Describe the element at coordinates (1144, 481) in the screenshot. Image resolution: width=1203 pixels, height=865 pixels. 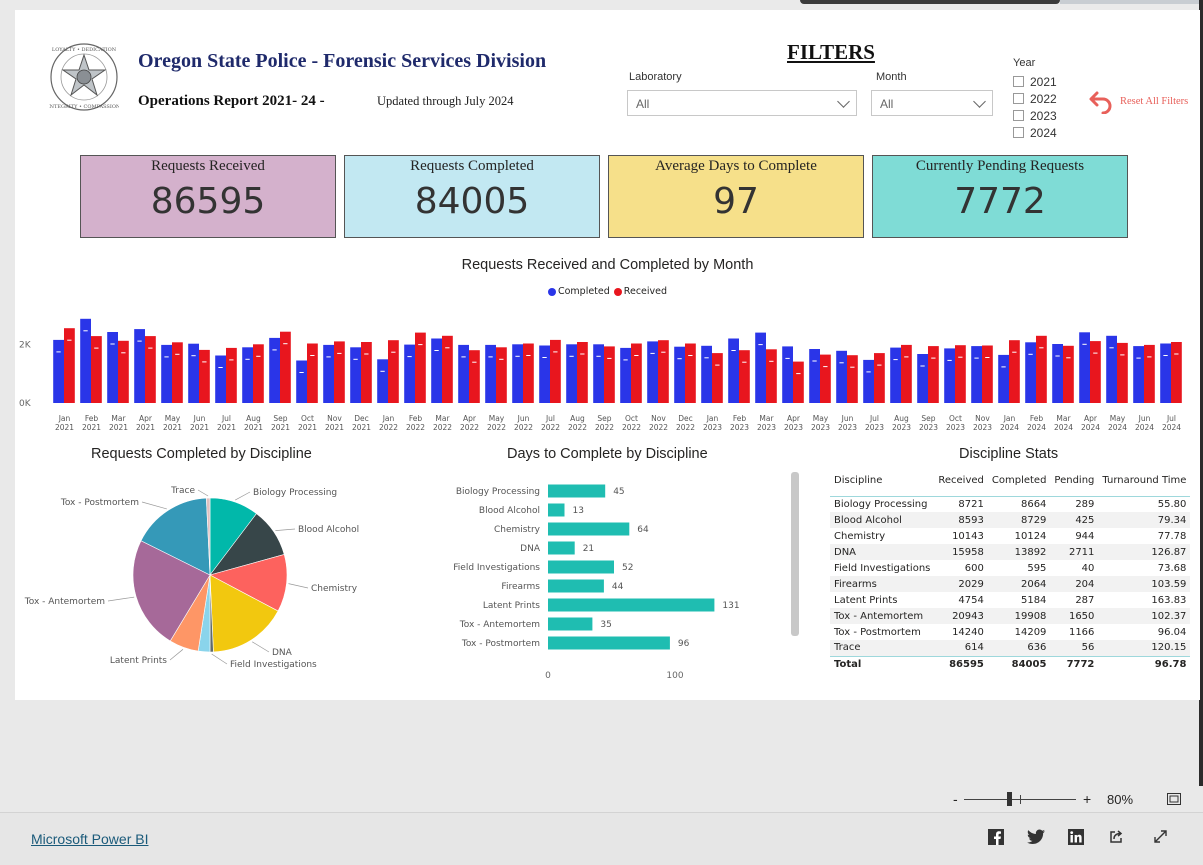
I see `column-header: Turnaround Time` at that location.